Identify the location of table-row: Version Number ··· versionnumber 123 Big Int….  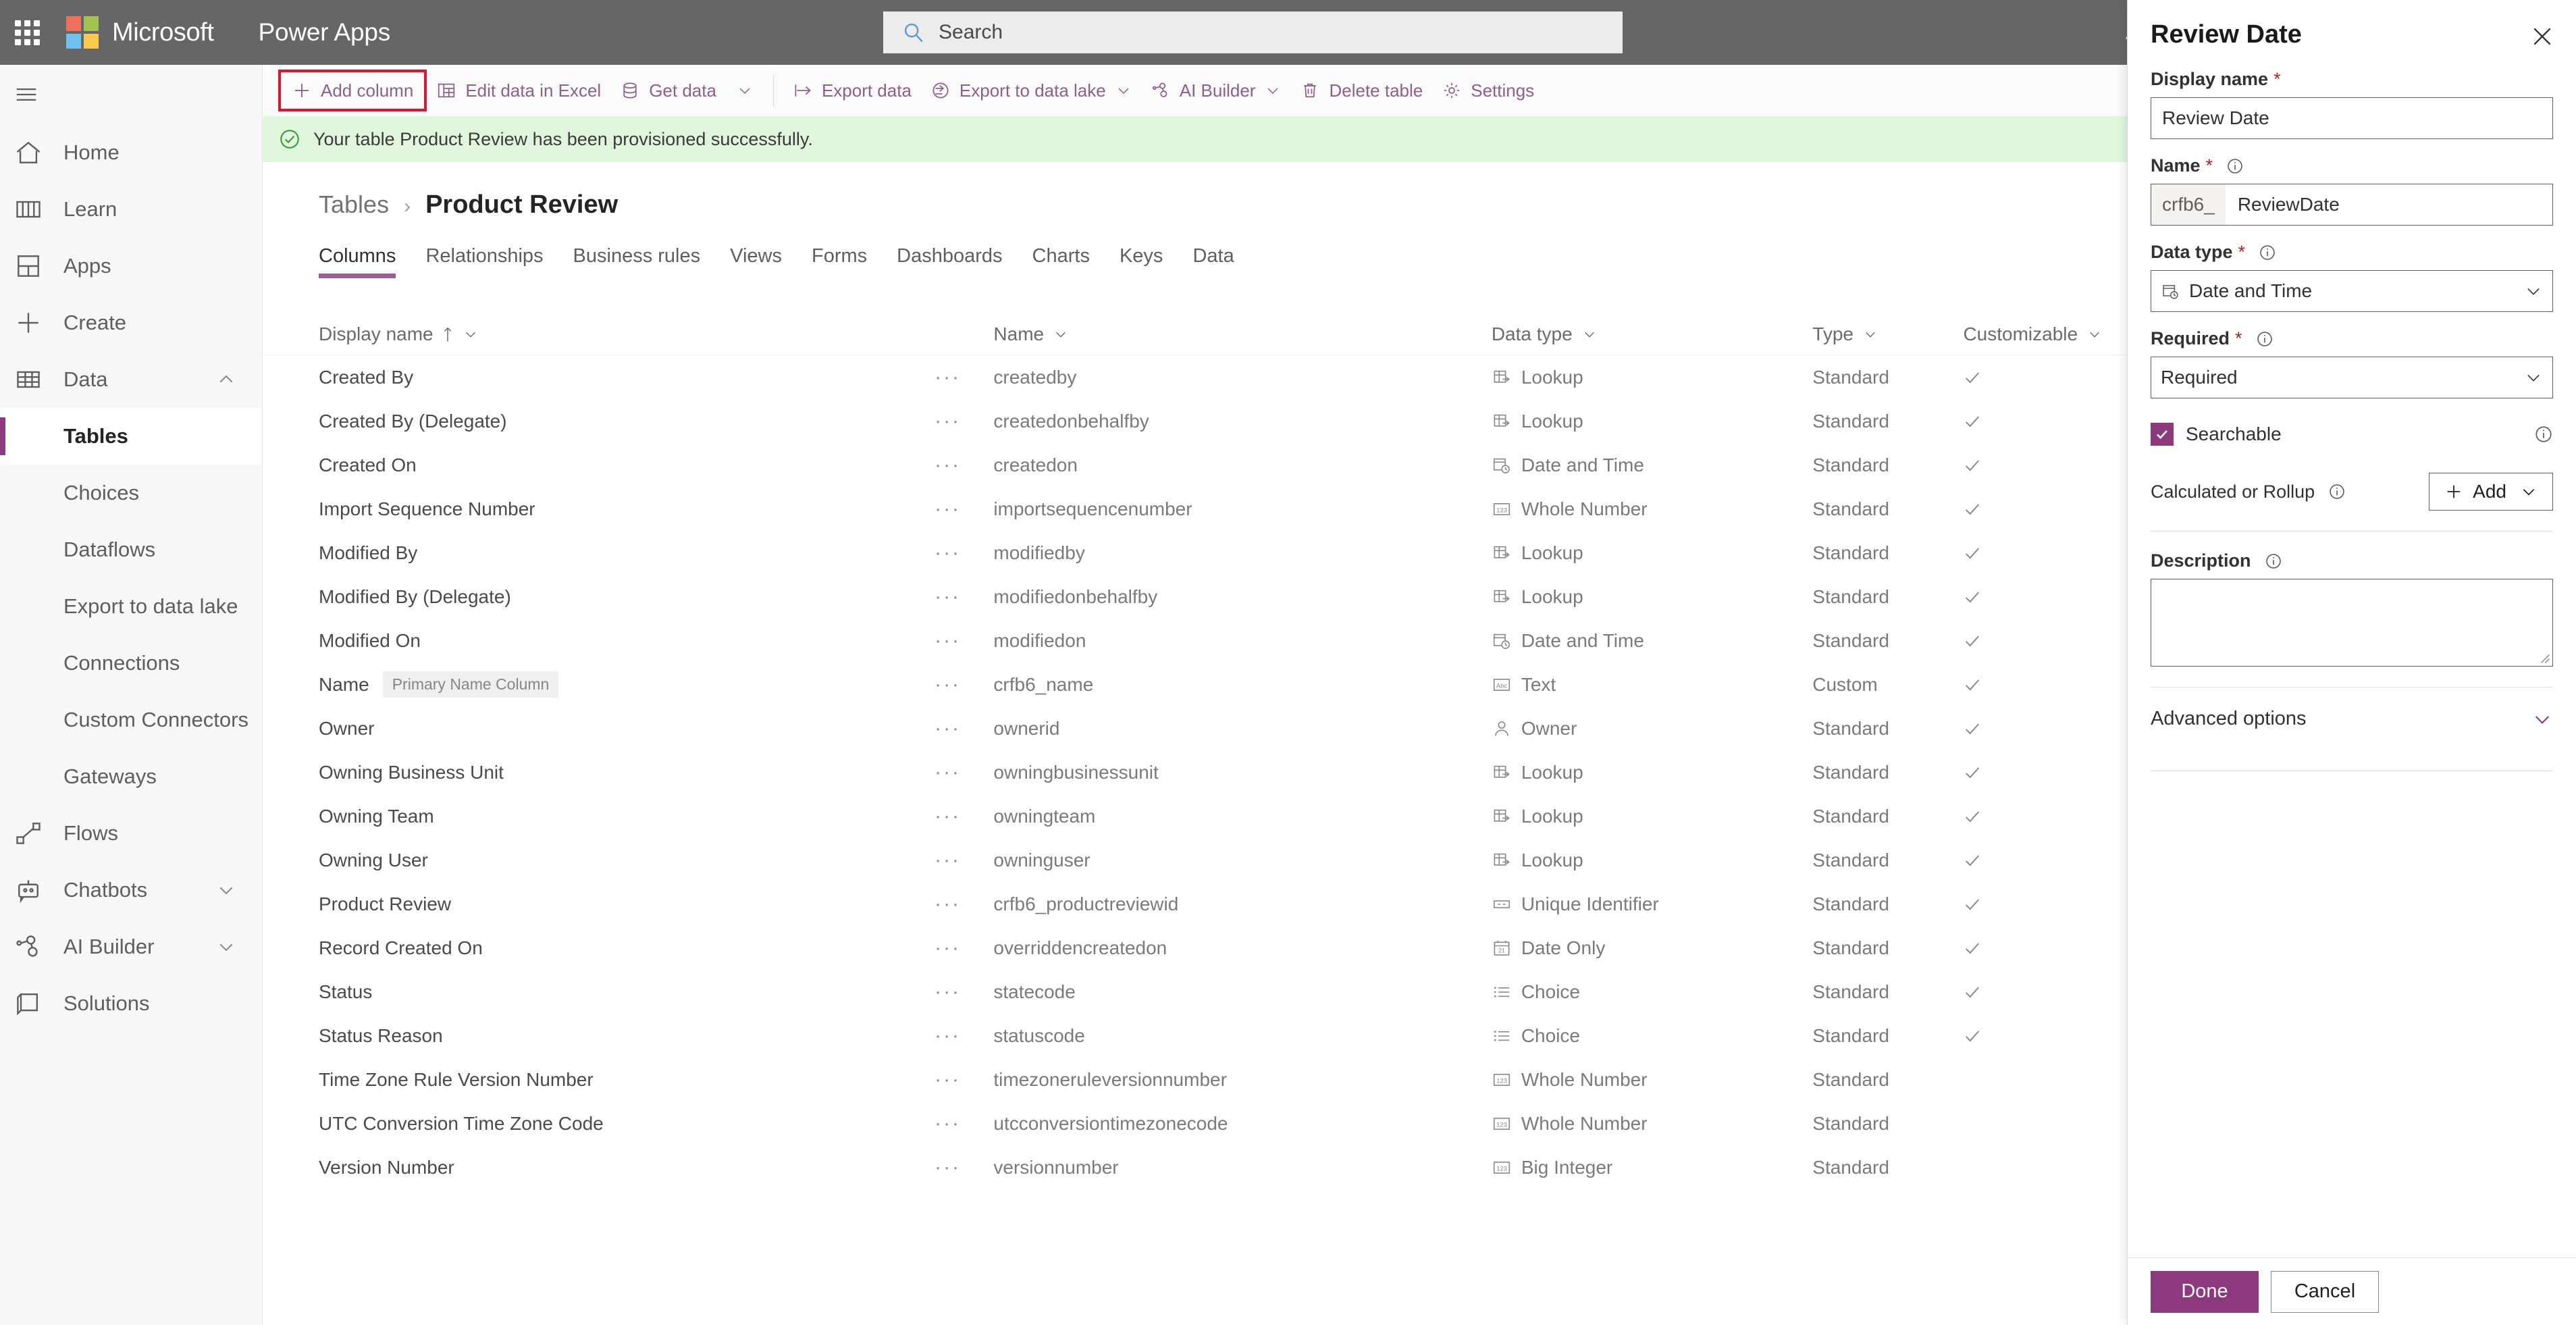
(1195, 1167).